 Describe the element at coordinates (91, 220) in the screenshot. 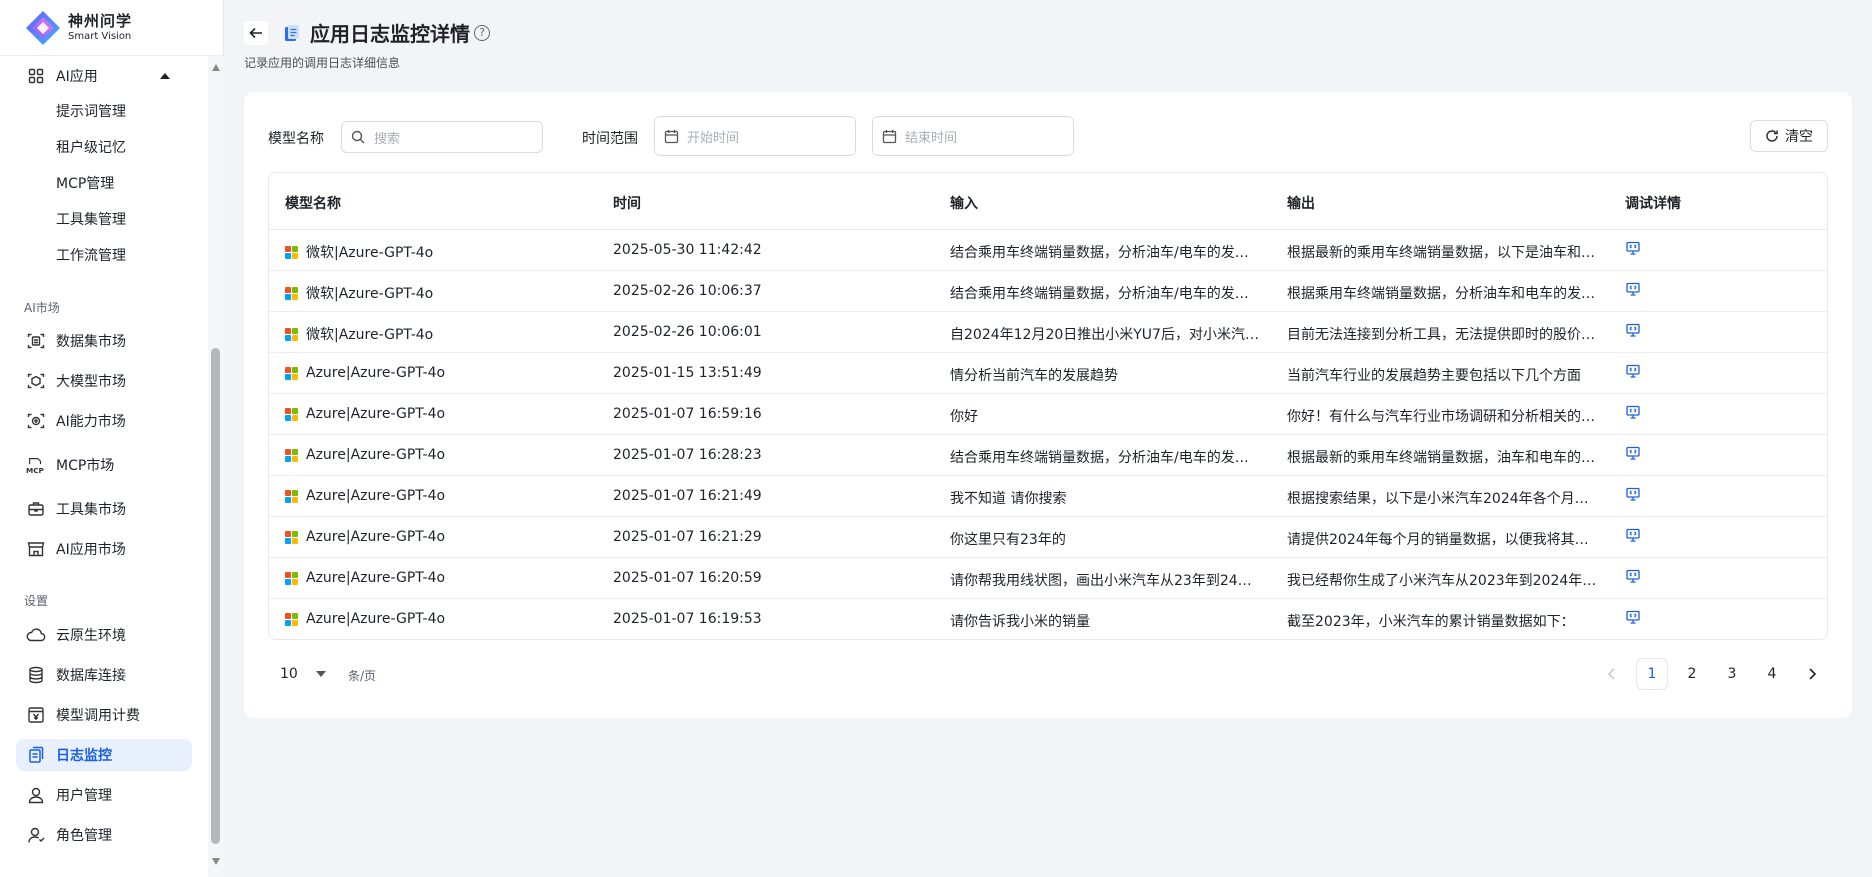

I see `sidebar-sub-toolset: 工具集管理` at that location.